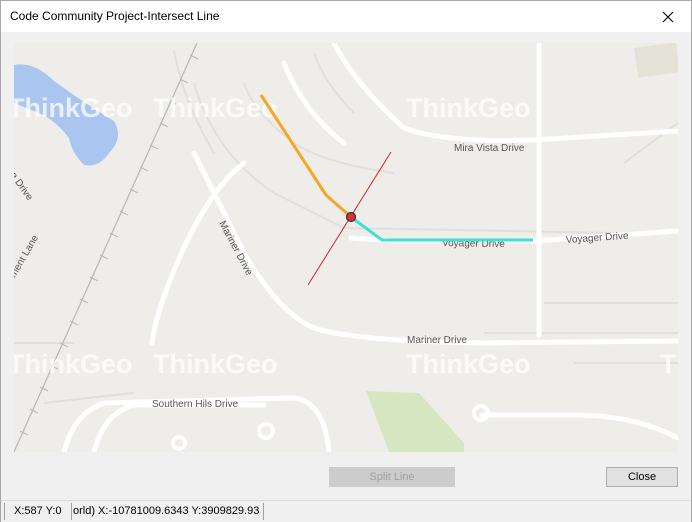 This screenshot has height=522, width=692. I want to click on label-monument-lane: ument Lane, so click(27, 259).